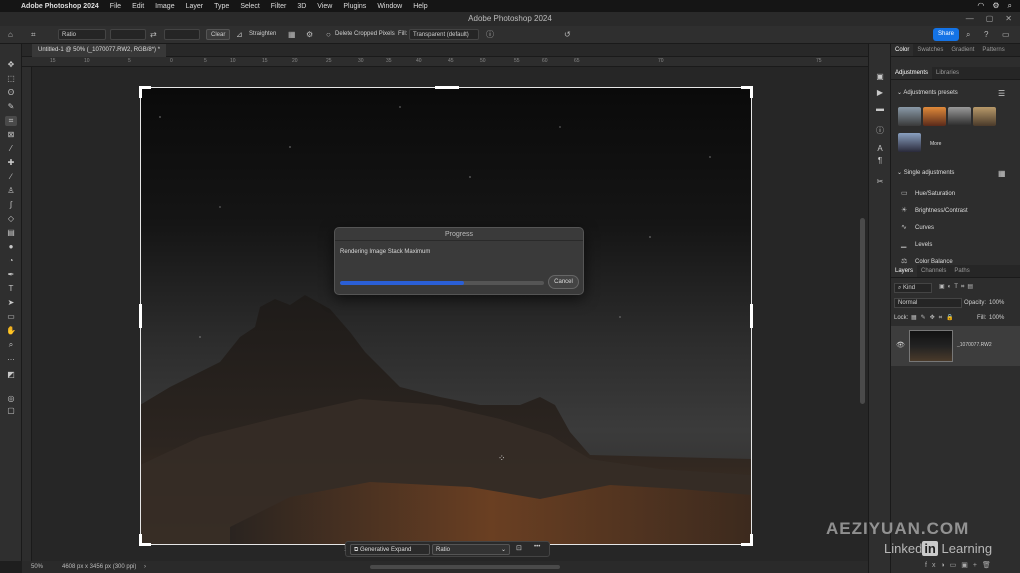  I want to click on tab-channels: Channels, so click(933, 271).